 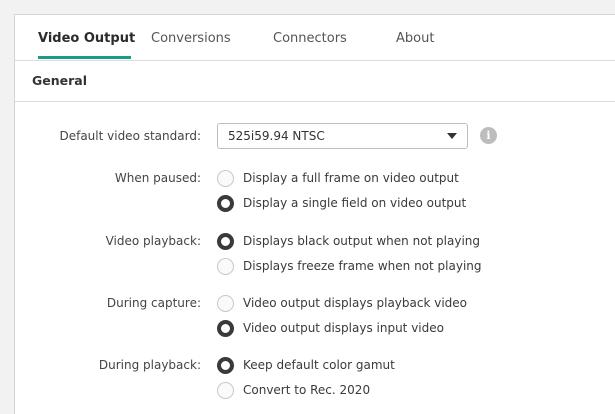 What do you see at coordinates (157, 178) in the screenshot?
I see `when-paused-label: When paused:` at bounding box center [157, 178].